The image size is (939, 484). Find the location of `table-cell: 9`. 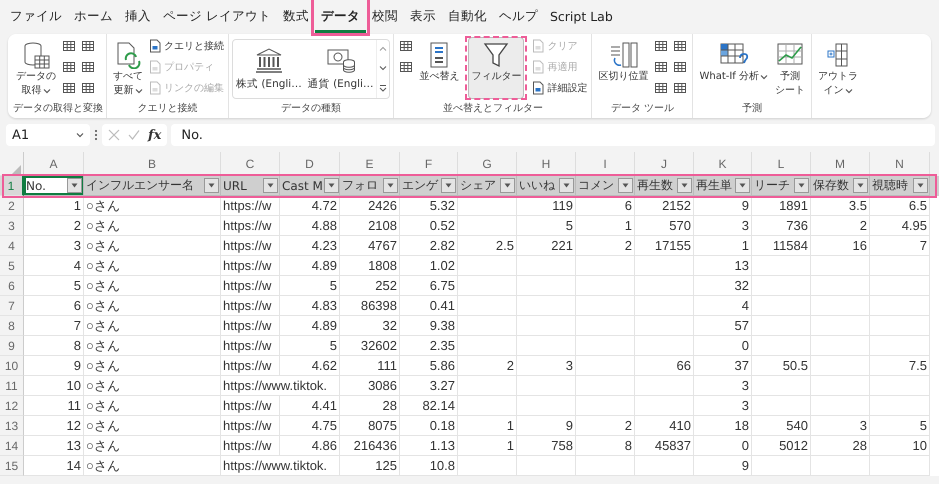

table-cell: 9 is located at coordinates (54, 366).